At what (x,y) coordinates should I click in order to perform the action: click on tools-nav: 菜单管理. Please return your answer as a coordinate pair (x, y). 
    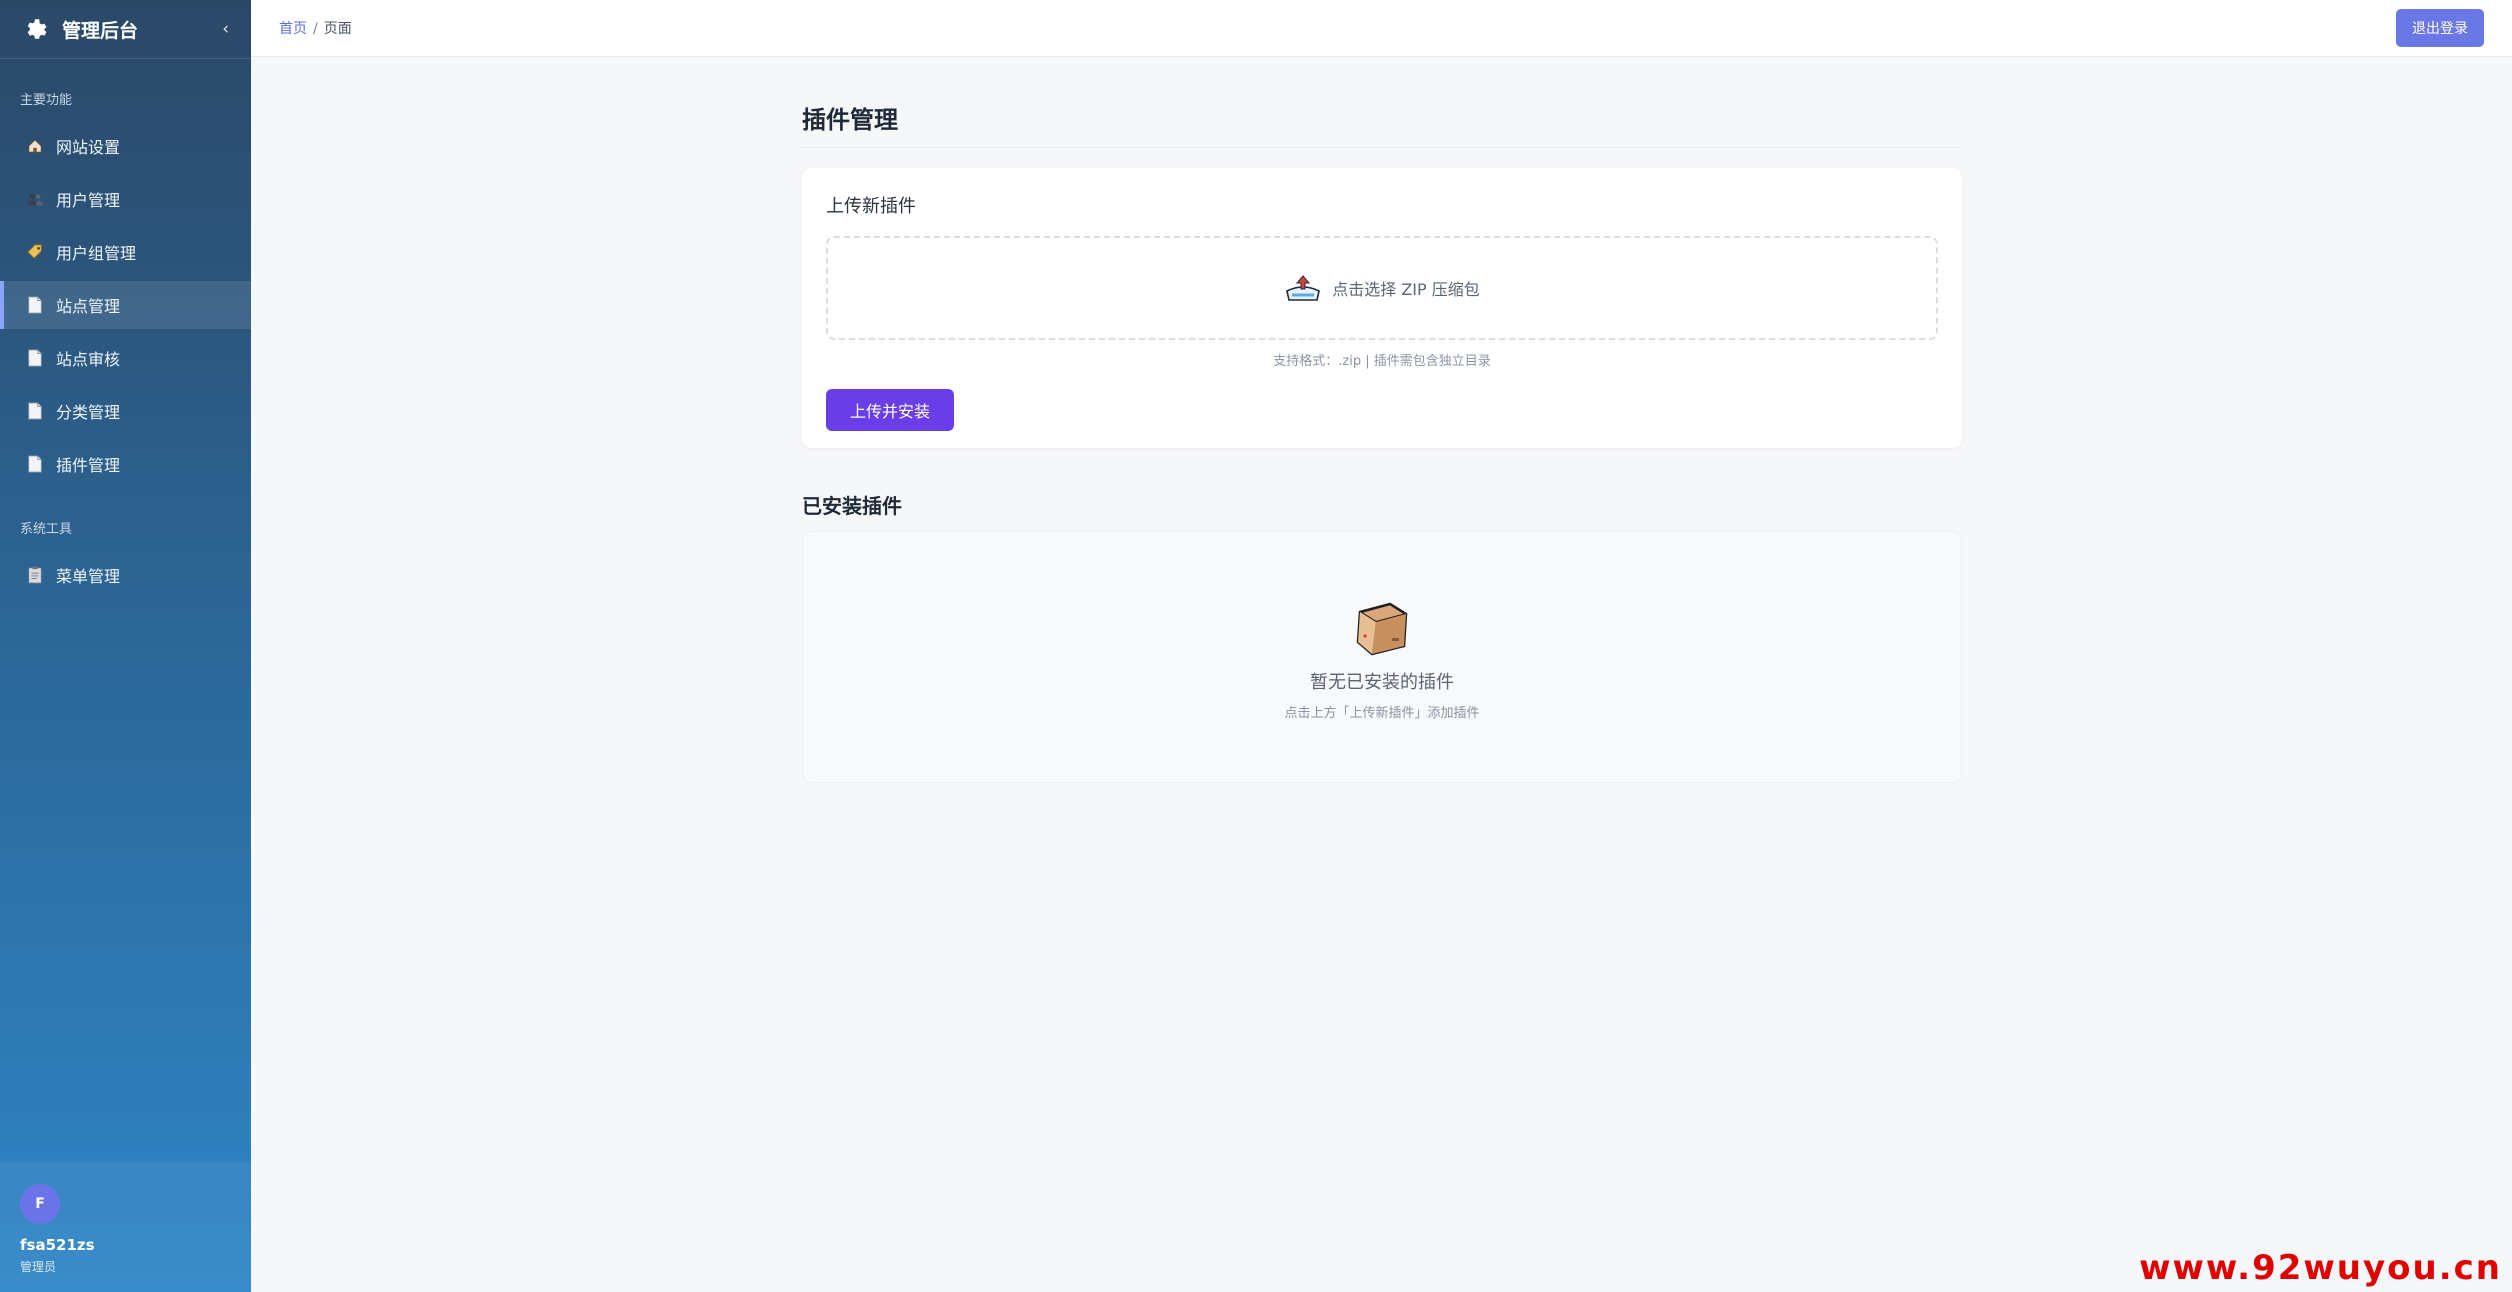
    Looking at the image, I should click on (125, 575).